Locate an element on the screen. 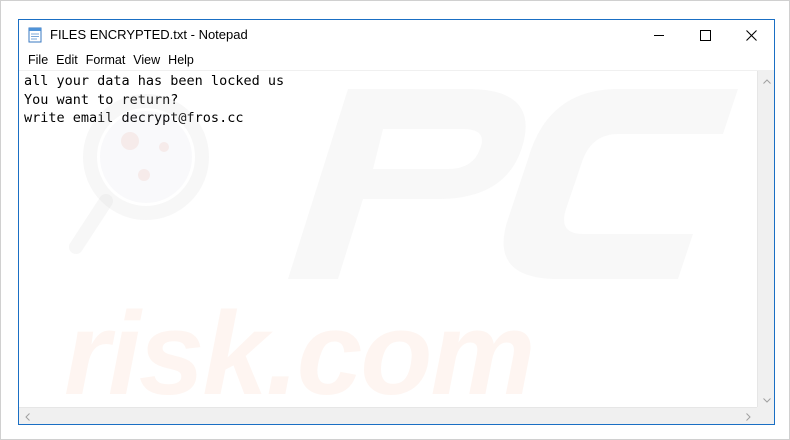 The width and height of the screenshot is (790, 440). close-button is located at coordinates (751, 35).